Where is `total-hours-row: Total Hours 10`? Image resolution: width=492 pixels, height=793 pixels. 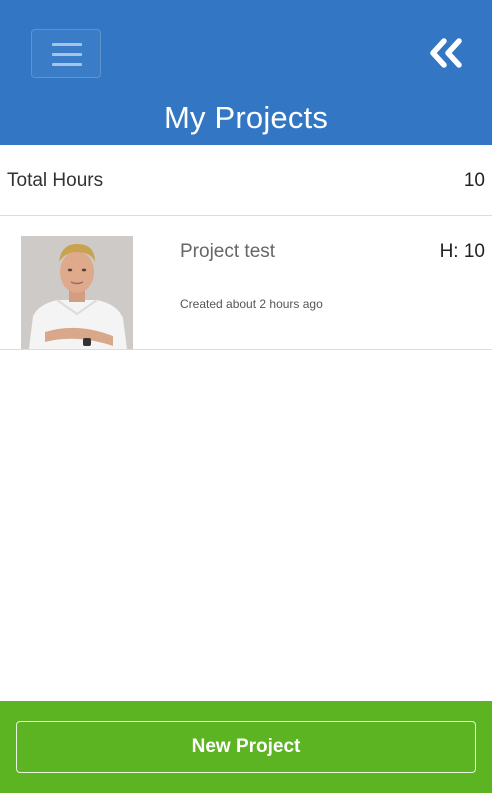 total-hours-row: Total Hours 10 is located at coordinates (246, 180).